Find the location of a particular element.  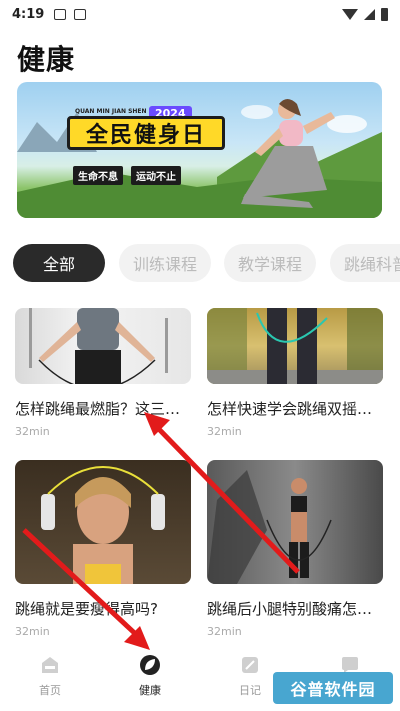

category-tabs: 全部 训练课程 教学课程 跳绳科普 is located at coordinates (200, 264).